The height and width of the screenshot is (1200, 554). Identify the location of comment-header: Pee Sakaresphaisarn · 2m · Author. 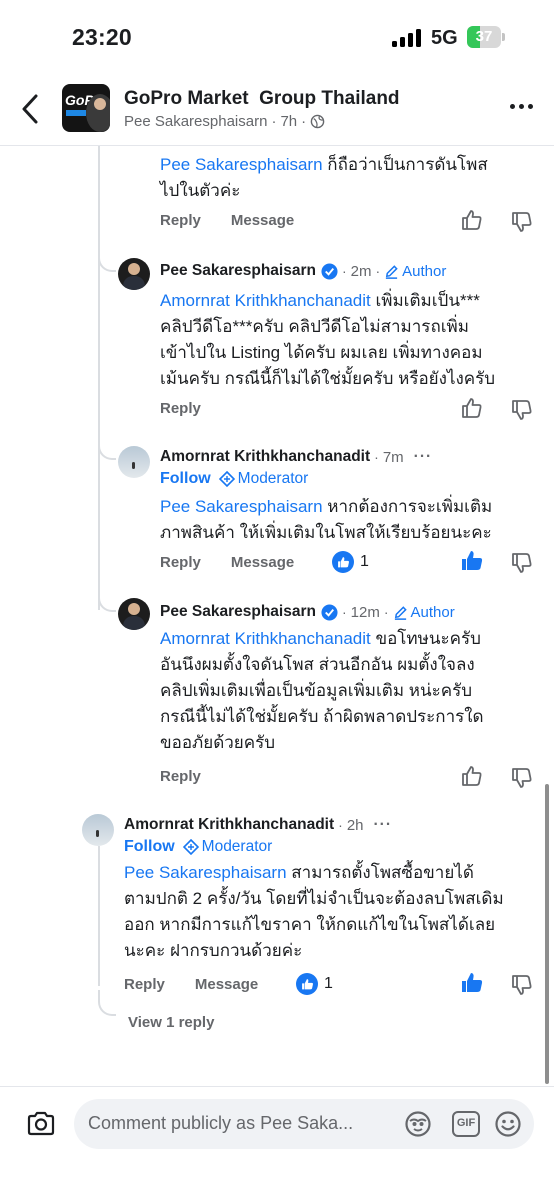
(303, 271).